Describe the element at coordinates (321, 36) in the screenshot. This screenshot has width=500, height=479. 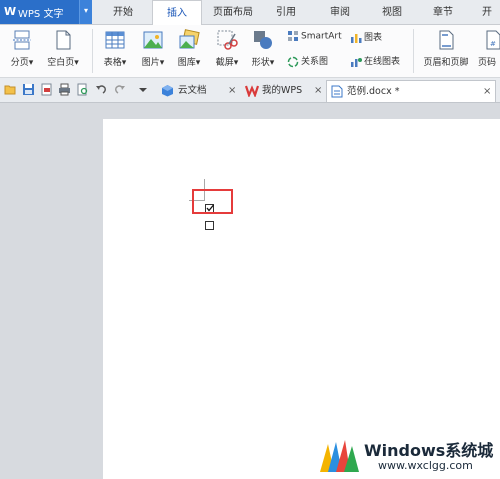
I see `smartart-label: SmartArt` at that location.